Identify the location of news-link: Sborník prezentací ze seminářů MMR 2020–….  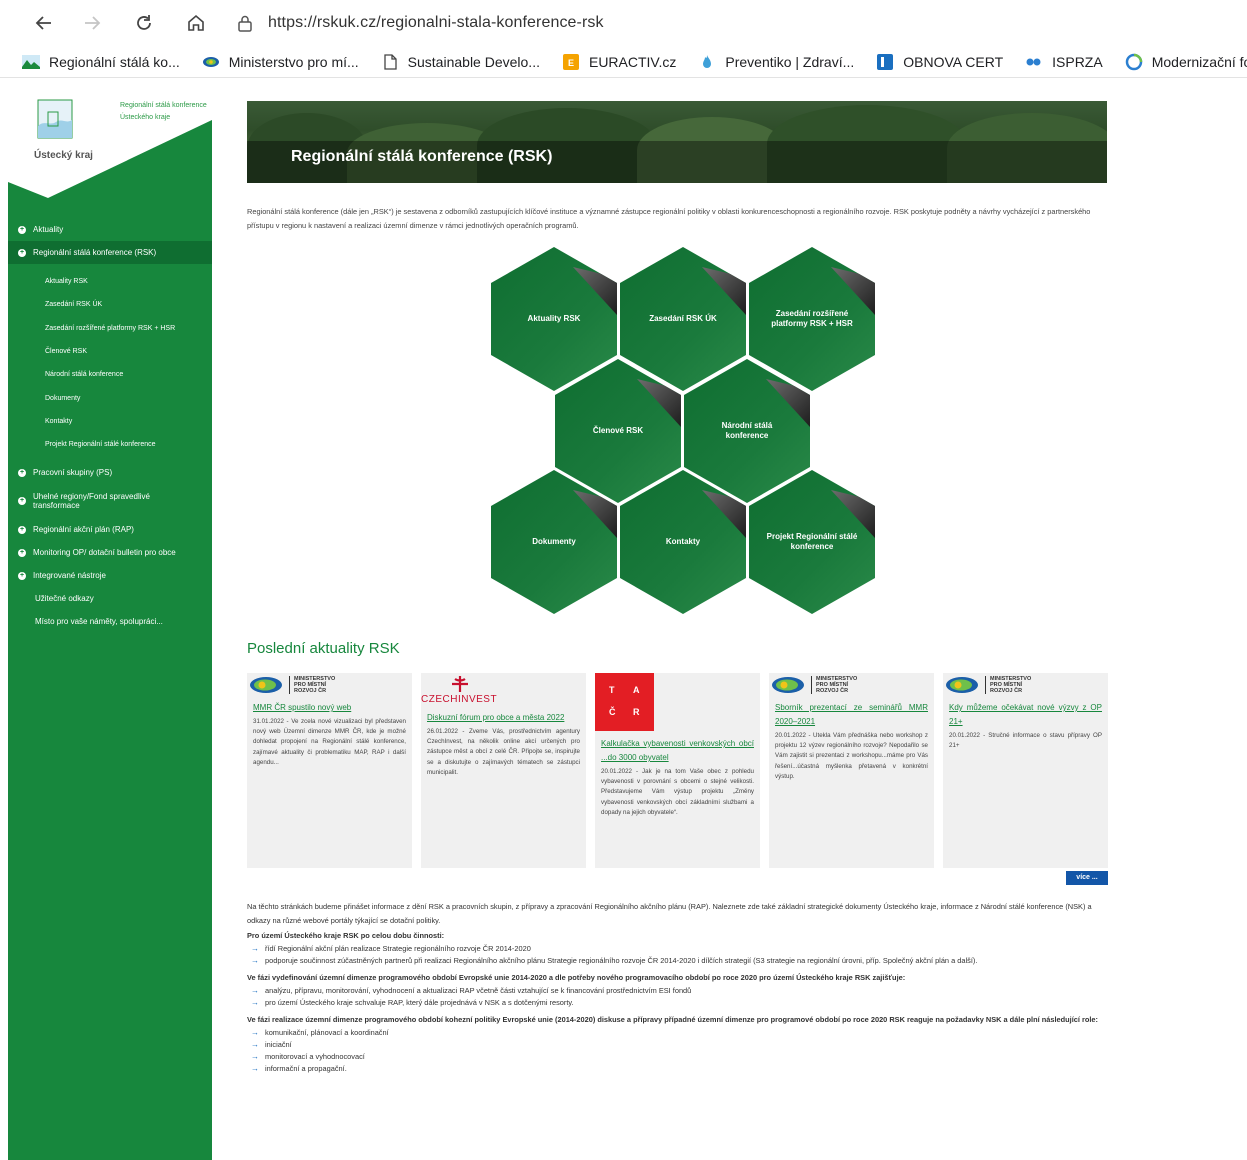
(851, 715).